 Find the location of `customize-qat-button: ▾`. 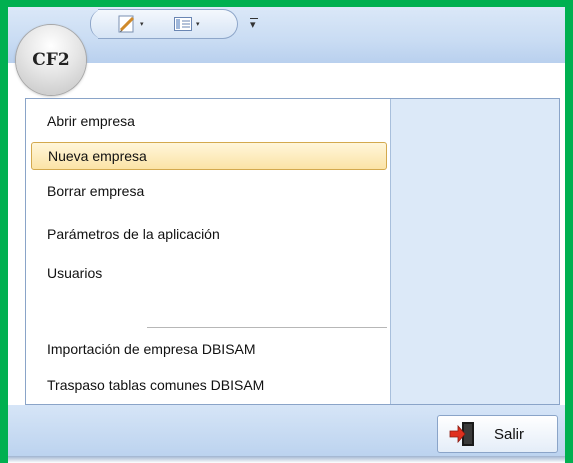

customize-qat-button: ▾ is located at coordinates (254, 24).